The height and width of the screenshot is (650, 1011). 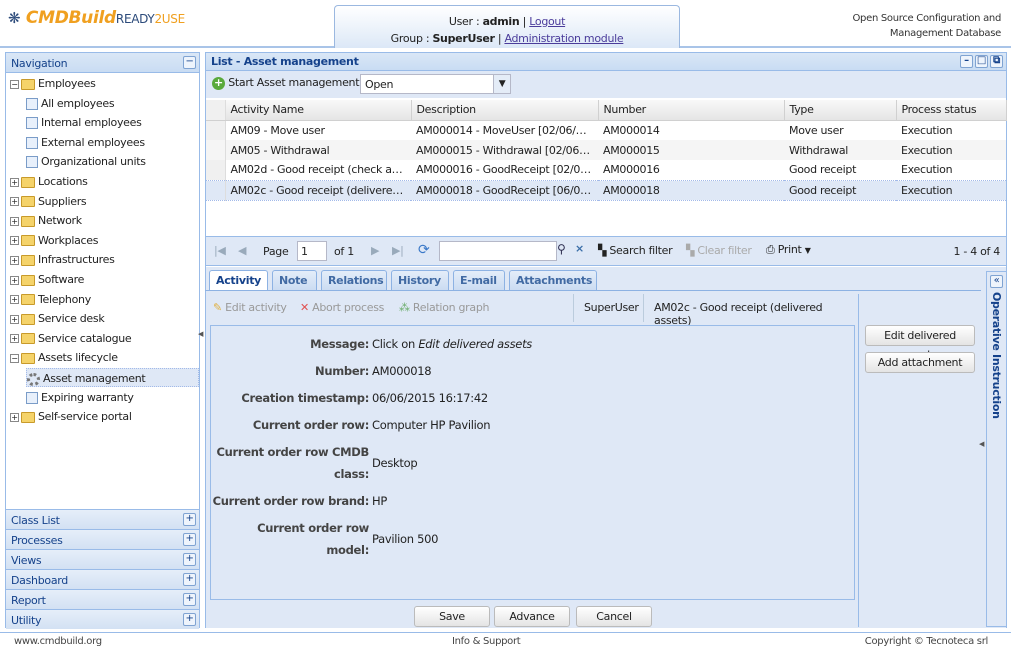 I want to click on group-label: Group :, so click(x=410, y=38).